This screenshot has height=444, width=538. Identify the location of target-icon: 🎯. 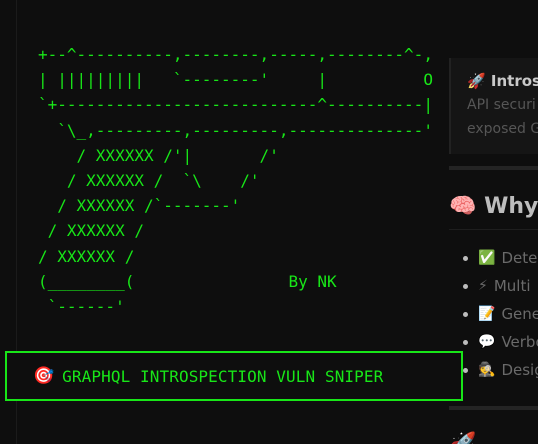
(44, 375).